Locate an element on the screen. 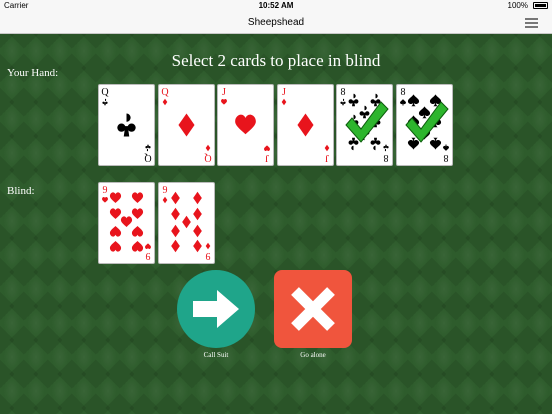  blind-card-9-hearts: 99 is located at coordinates (126, 223).